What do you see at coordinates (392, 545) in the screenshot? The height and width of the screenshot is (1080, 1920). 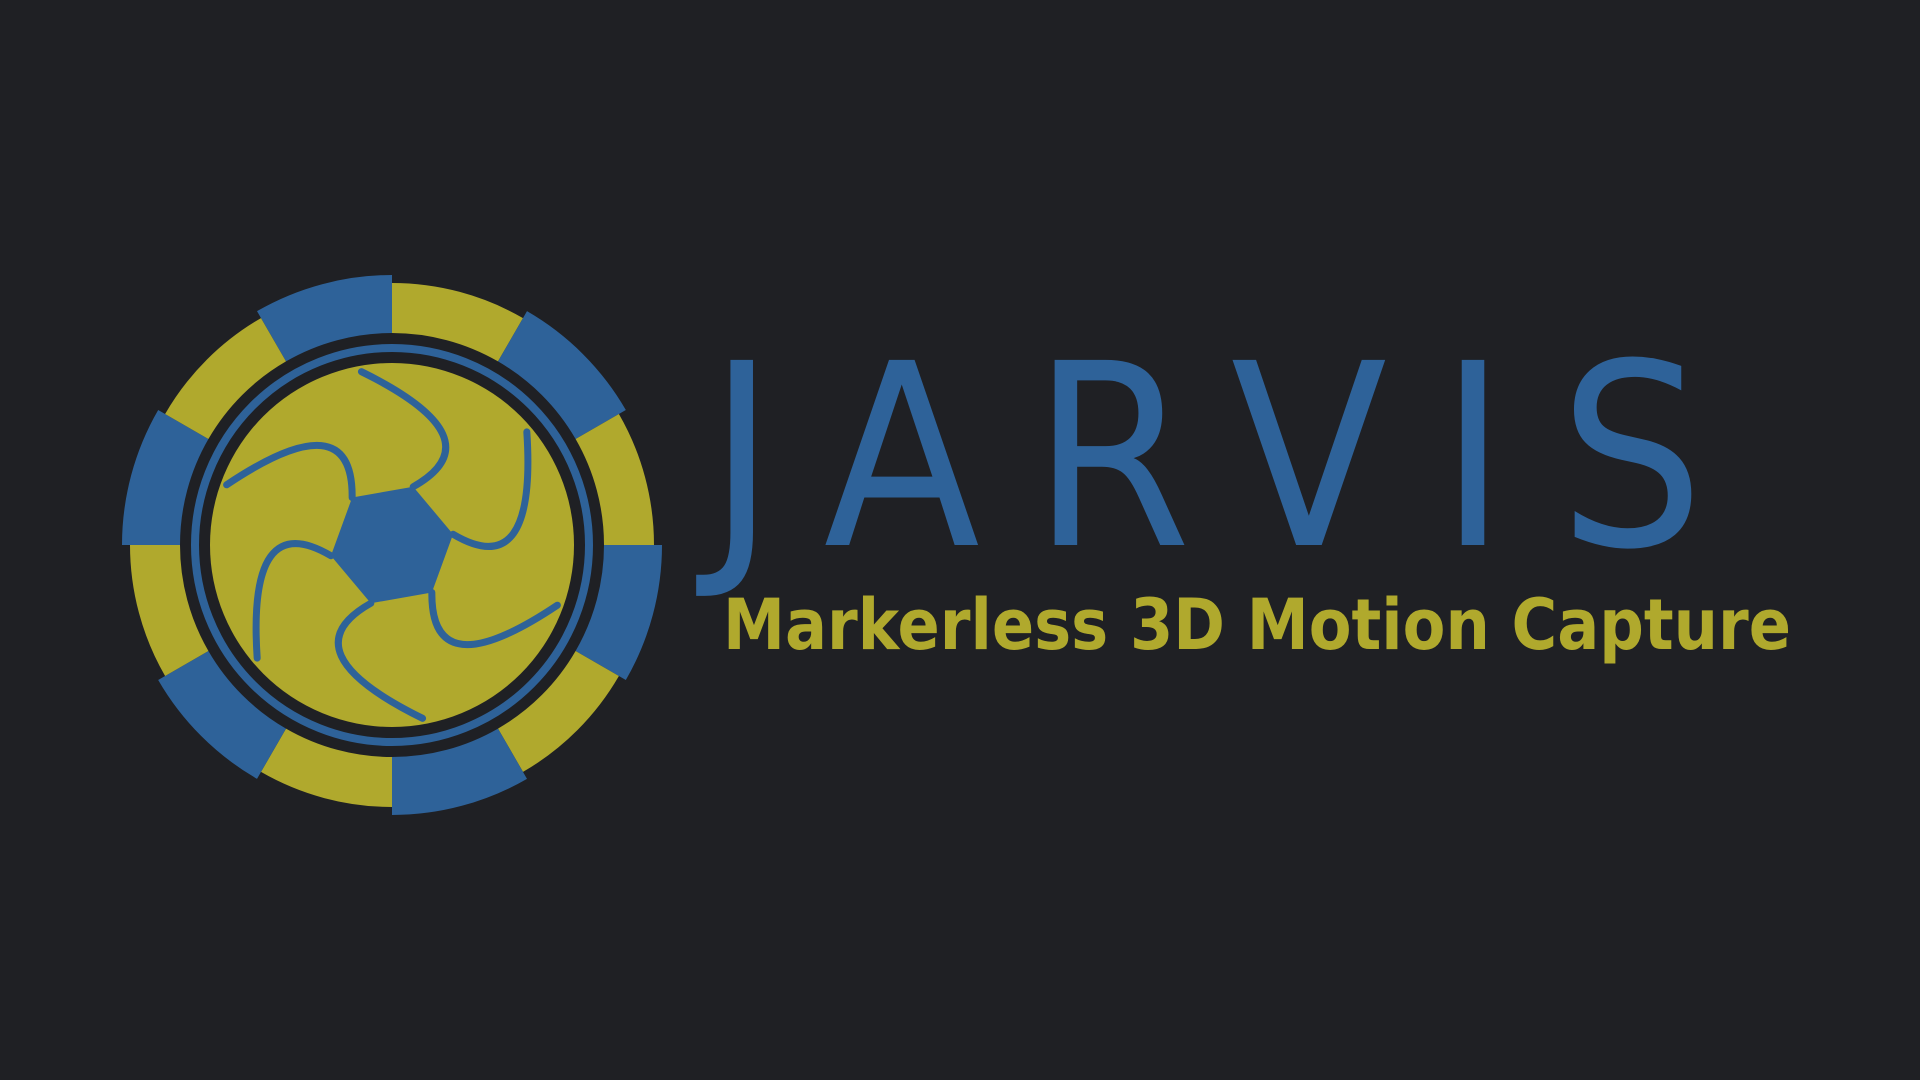 I see `aperture-logo-icon` at bounding box center [392, 545].